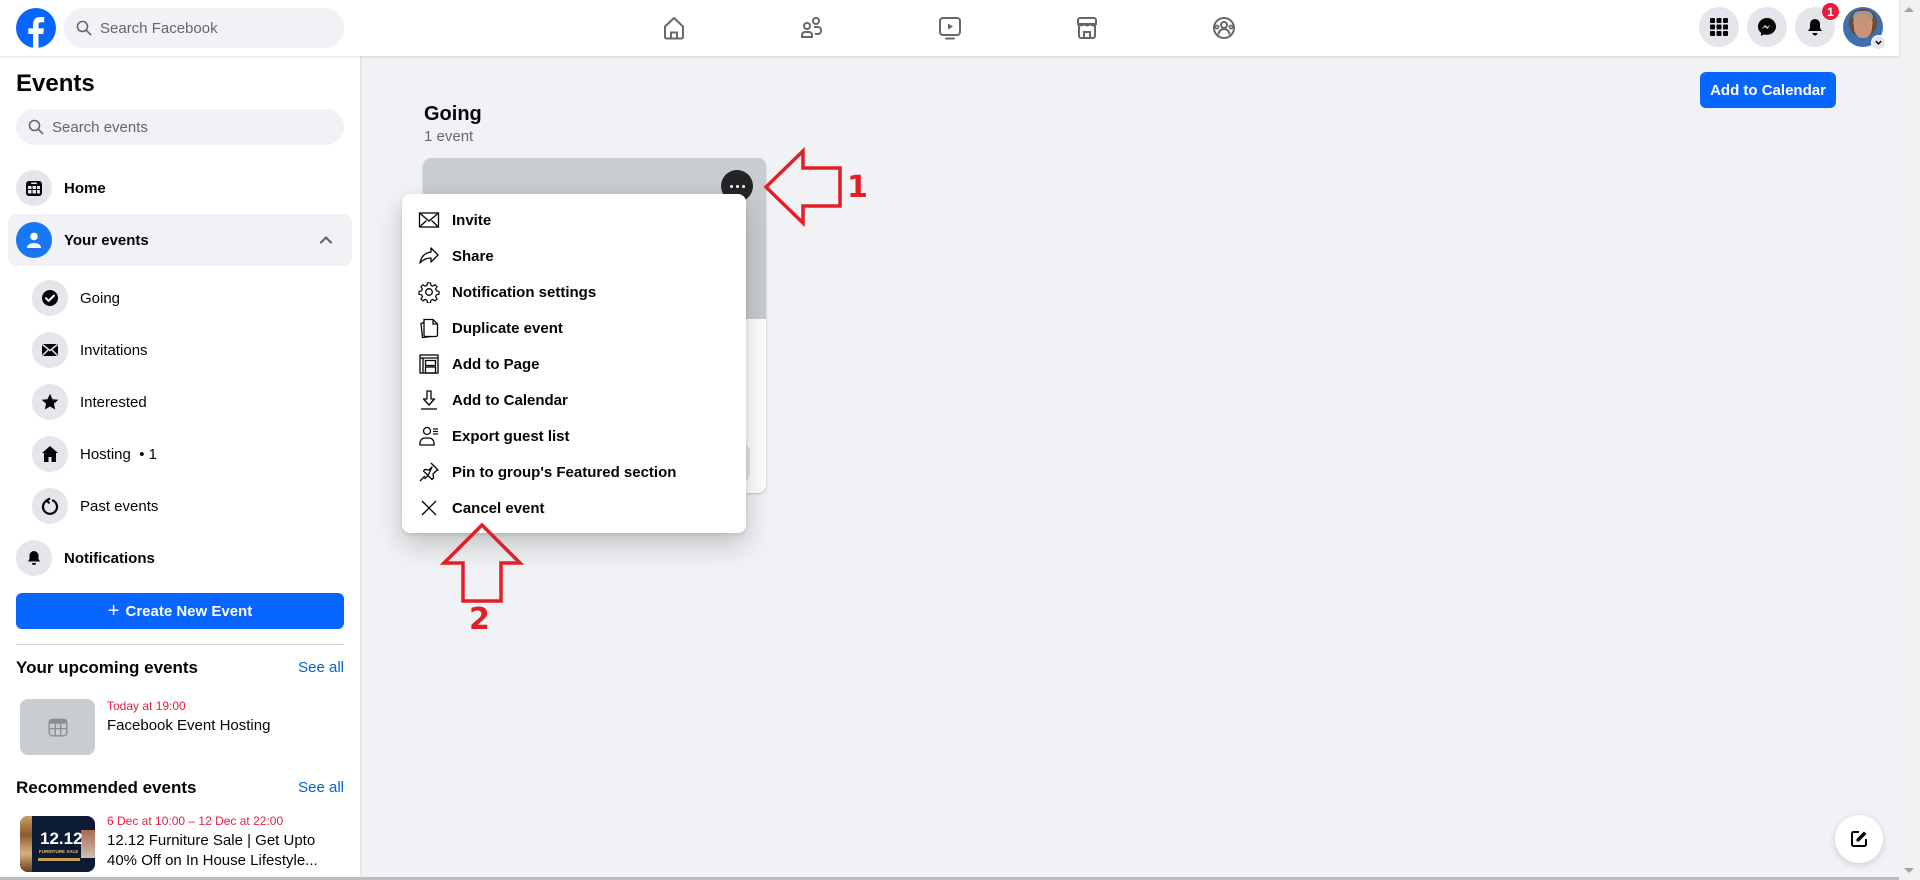 The image size is (1920, 880). I want to click on sidebar-item-label: Notifications, so click(109, 558).